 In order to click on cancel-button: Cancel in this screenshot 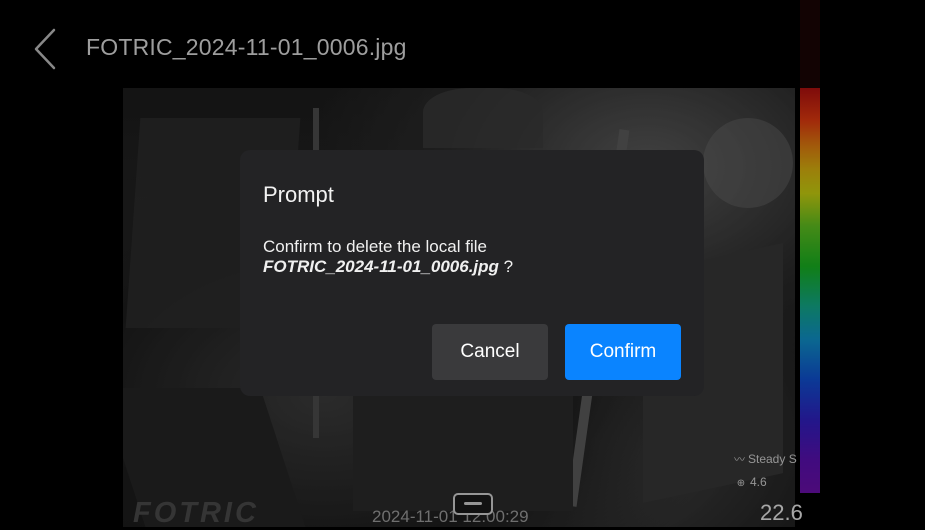, I will do `click(490, 352)`.